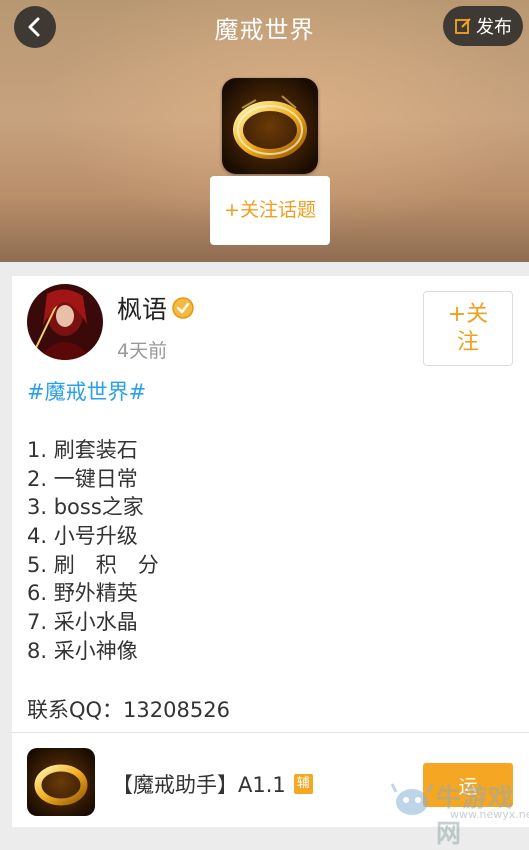 The image size is (529, 850). What do you see at coordinates (61, 782) in the screenshot?
I see `app-ring-icon` at bounding box center [61, 782].